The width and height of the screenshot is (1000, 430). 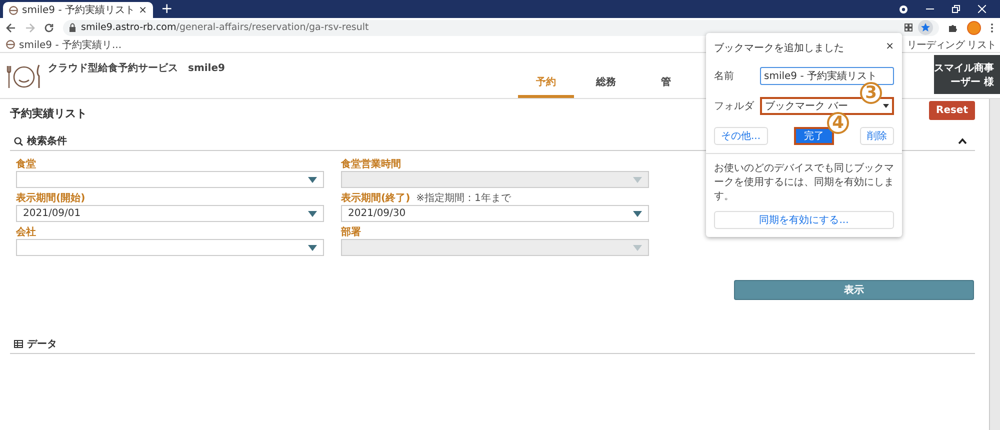 I want to click on profile-icon, so click(x=903, y=9).